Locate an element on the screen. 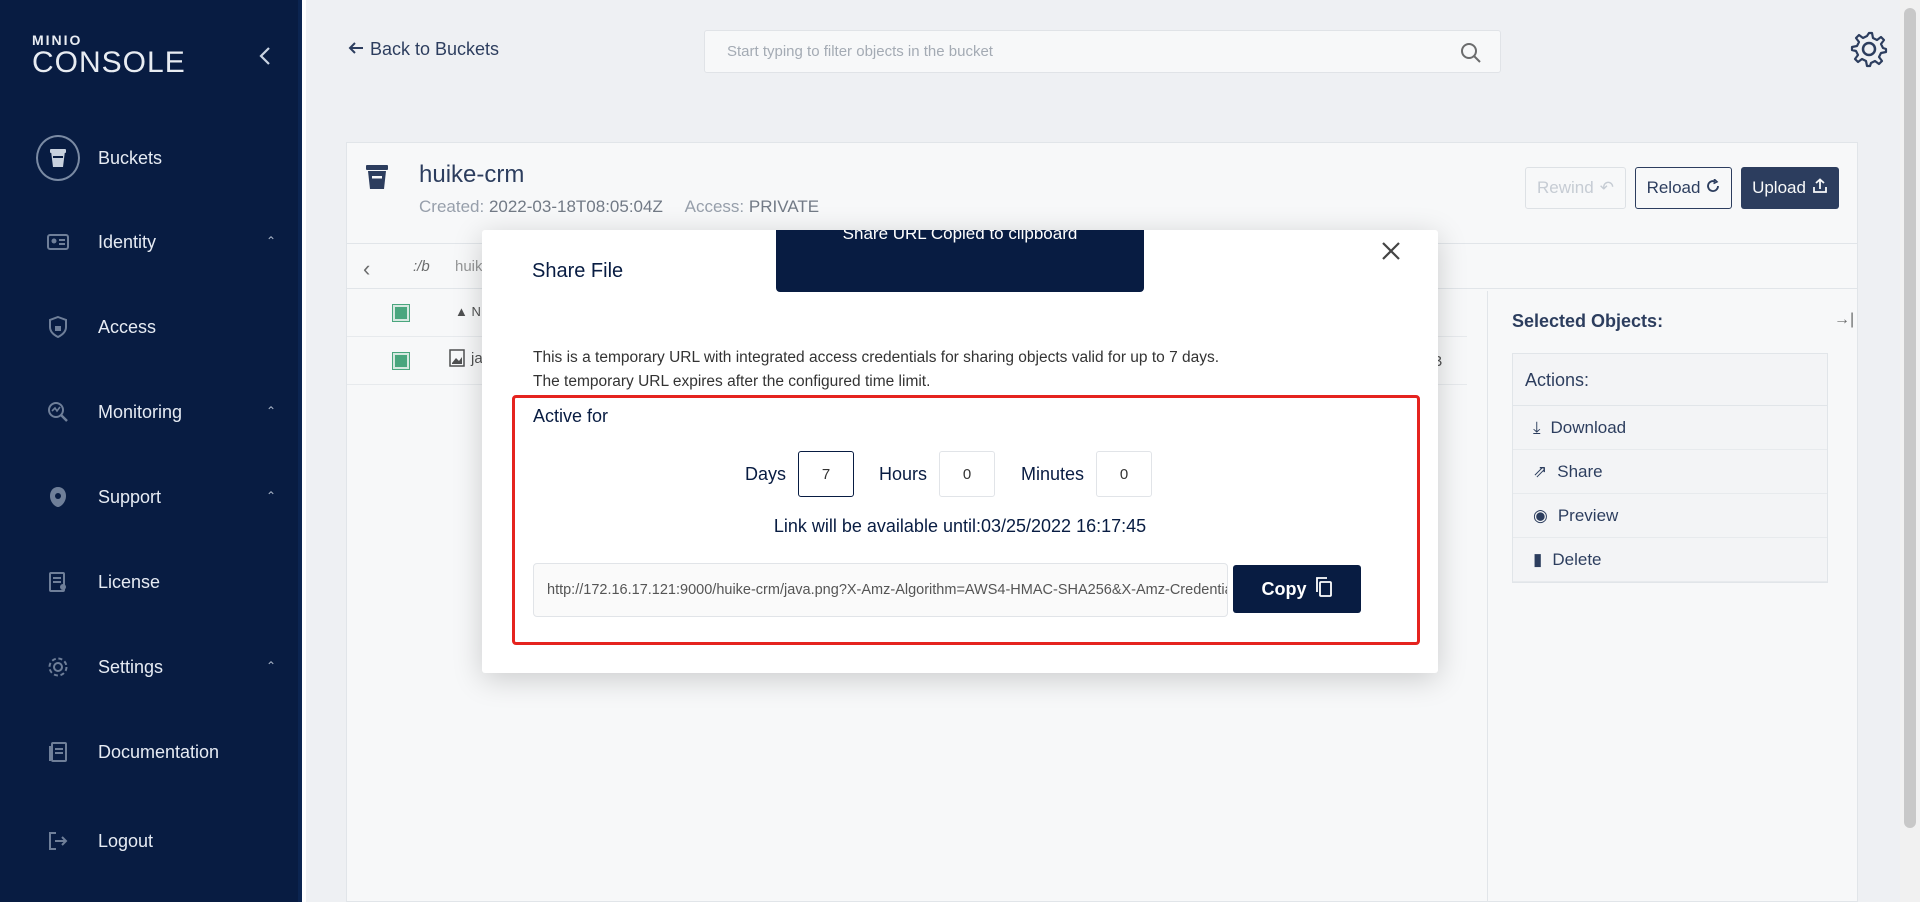 The width and height of the screenshot is (1920, 902). page-scrollbar is located at coordinates (1910, 451).